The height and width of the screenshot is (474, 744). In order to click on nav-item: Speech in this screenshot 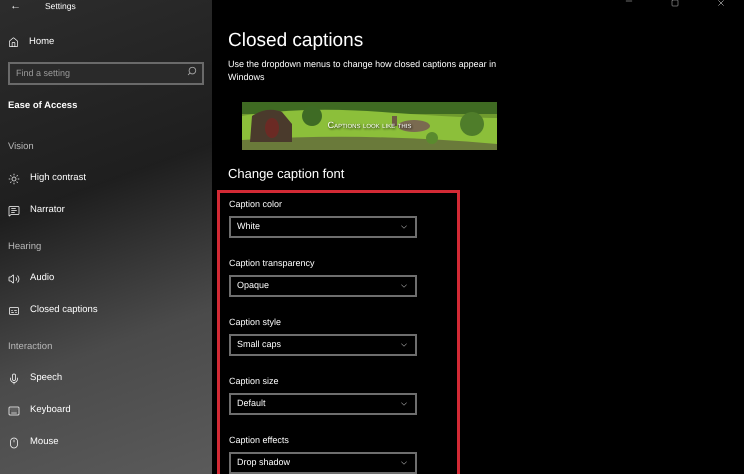, I will do `click(106, 378)`.